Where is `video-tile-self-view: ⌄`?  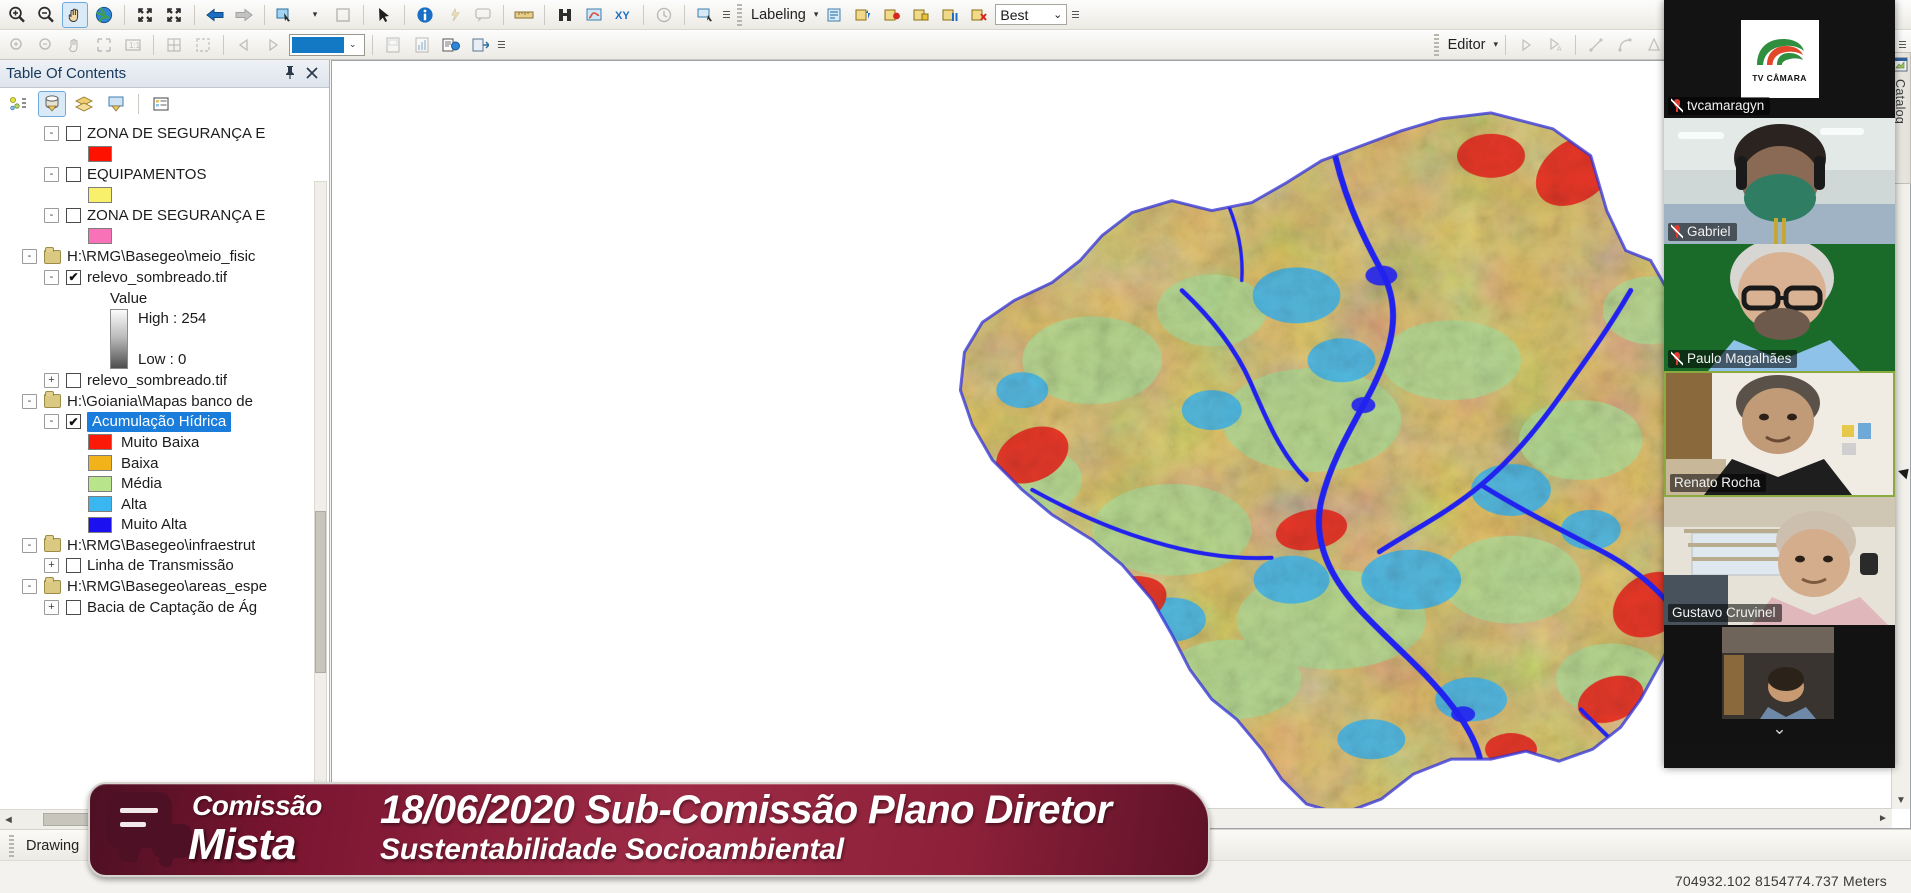 video-tile-self-view: ⌄ is located at coordinates (1779, 685).